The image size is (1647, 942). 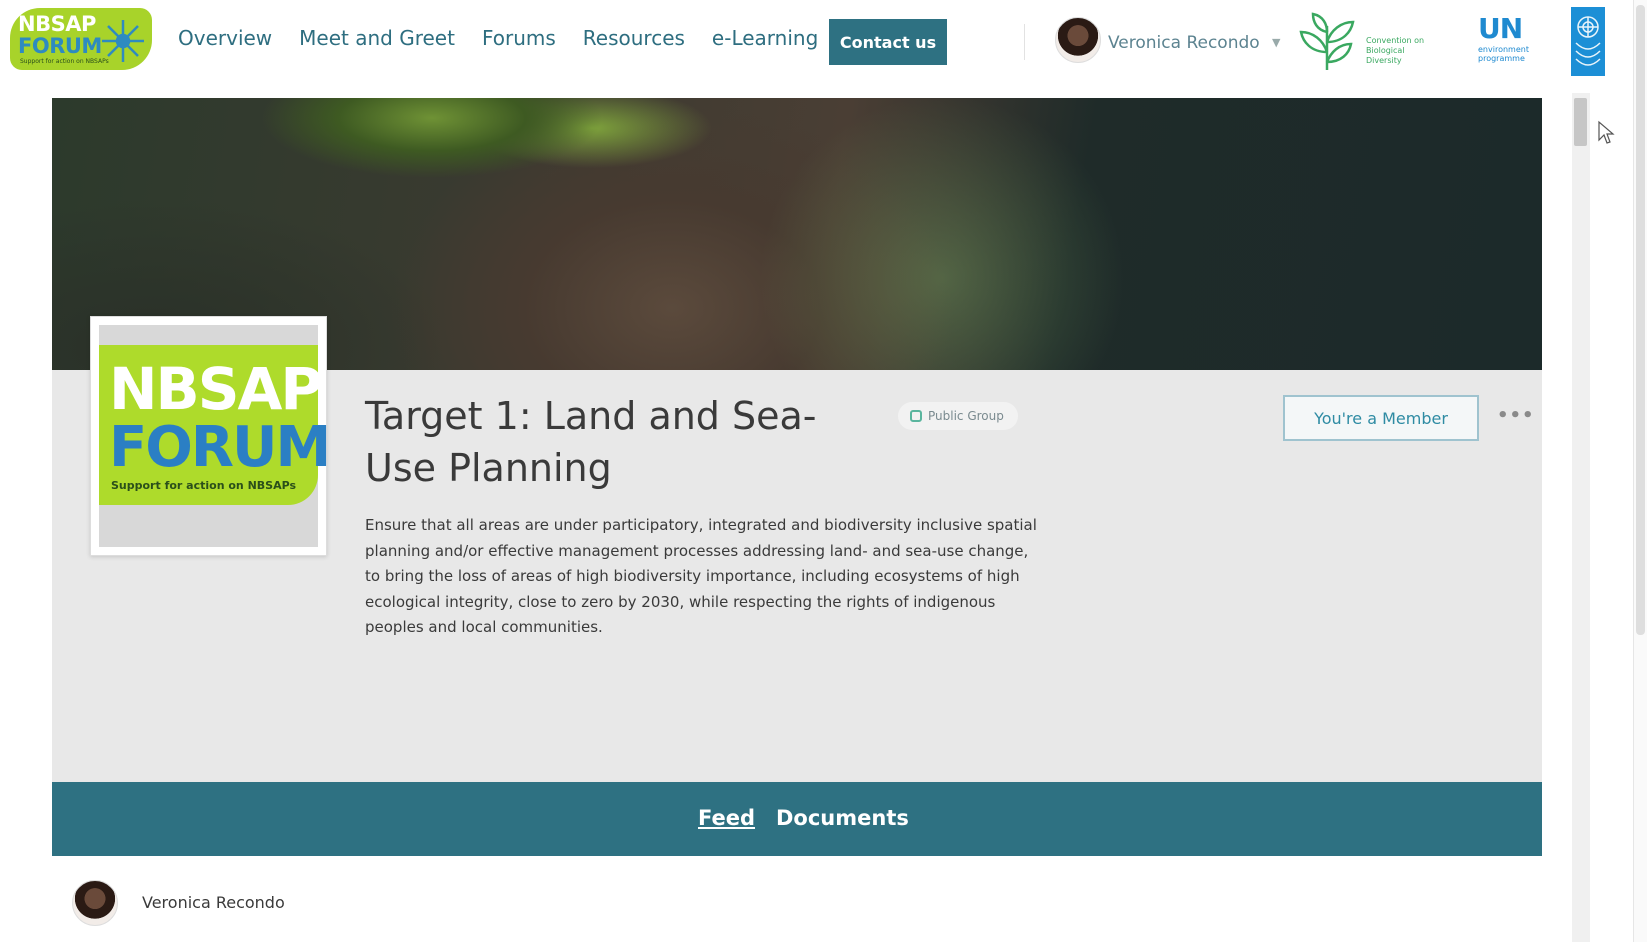 What do you see at coordinates (1184, 43) in the screenshot?
I see `user-menu-name: Veronica Recondo` at bounding box center [1184, 43].